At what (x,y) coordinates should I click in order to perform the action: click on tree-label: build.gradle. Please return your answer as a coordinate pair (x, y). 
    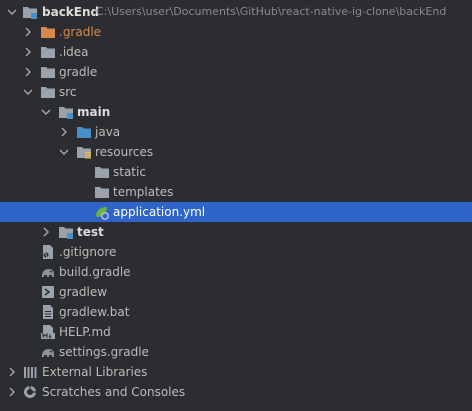
    Looking at the image, I should click on (95, 272).